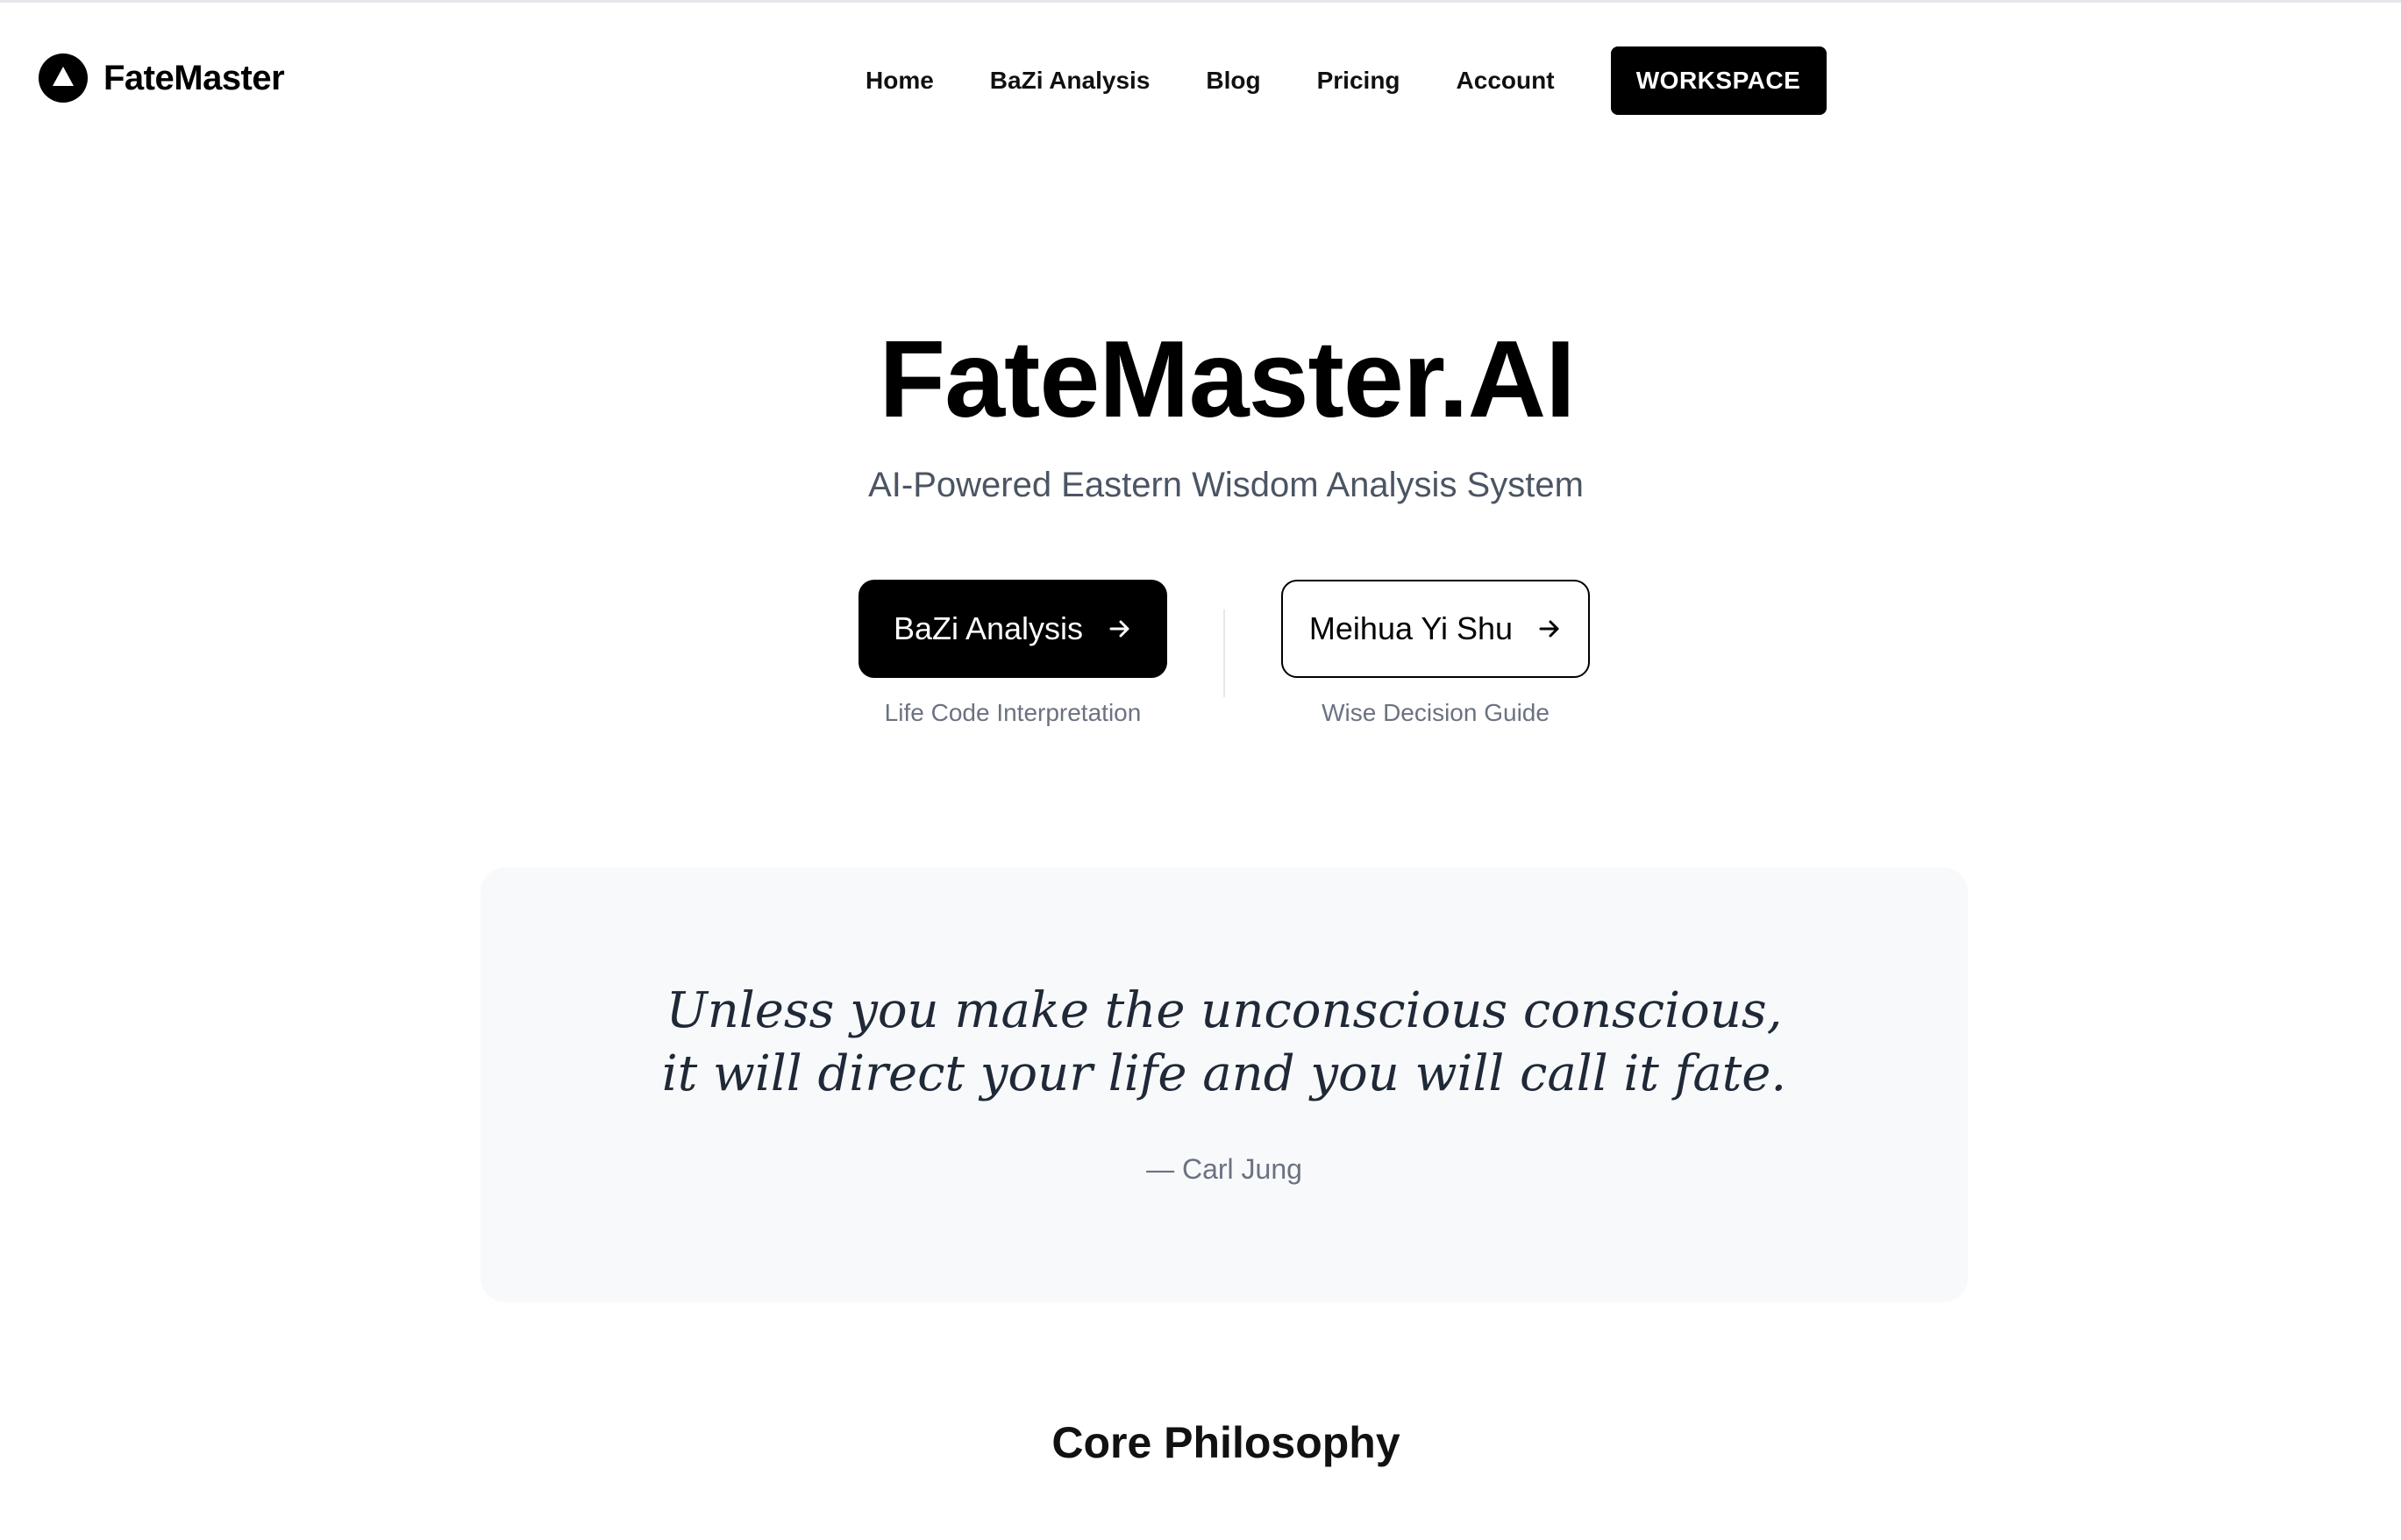 This screenshot has height=1540, width=2401. I want to click on core-philosophy-title: Core Philosophy, so click(1225, 1442).